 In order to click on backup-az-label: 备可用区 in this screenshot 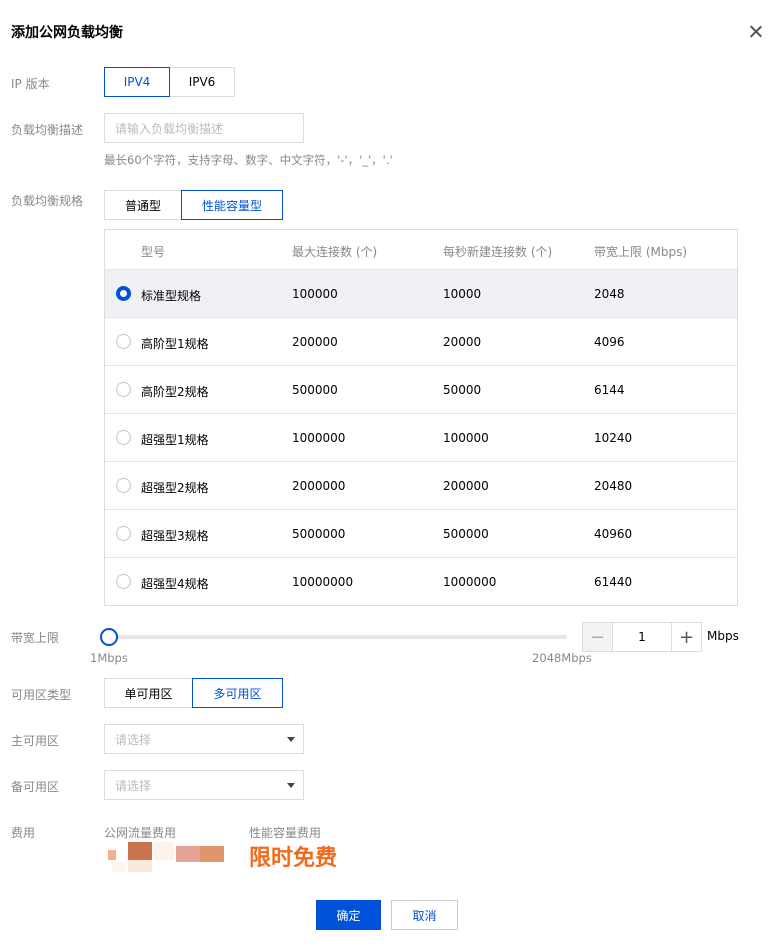, I will do `click(35, 787)`.